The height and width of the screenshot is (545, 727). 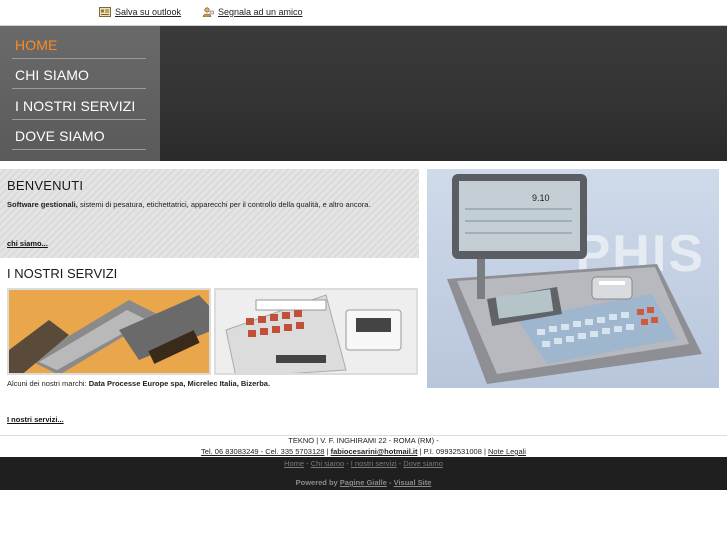 What do you see at coordinates (363, 440) in the screenshot?
I see `footer-address: TEKNO | V. F. INGHIRAMI 22 - ROMA (RM) -` at bounding box center [363, 440].